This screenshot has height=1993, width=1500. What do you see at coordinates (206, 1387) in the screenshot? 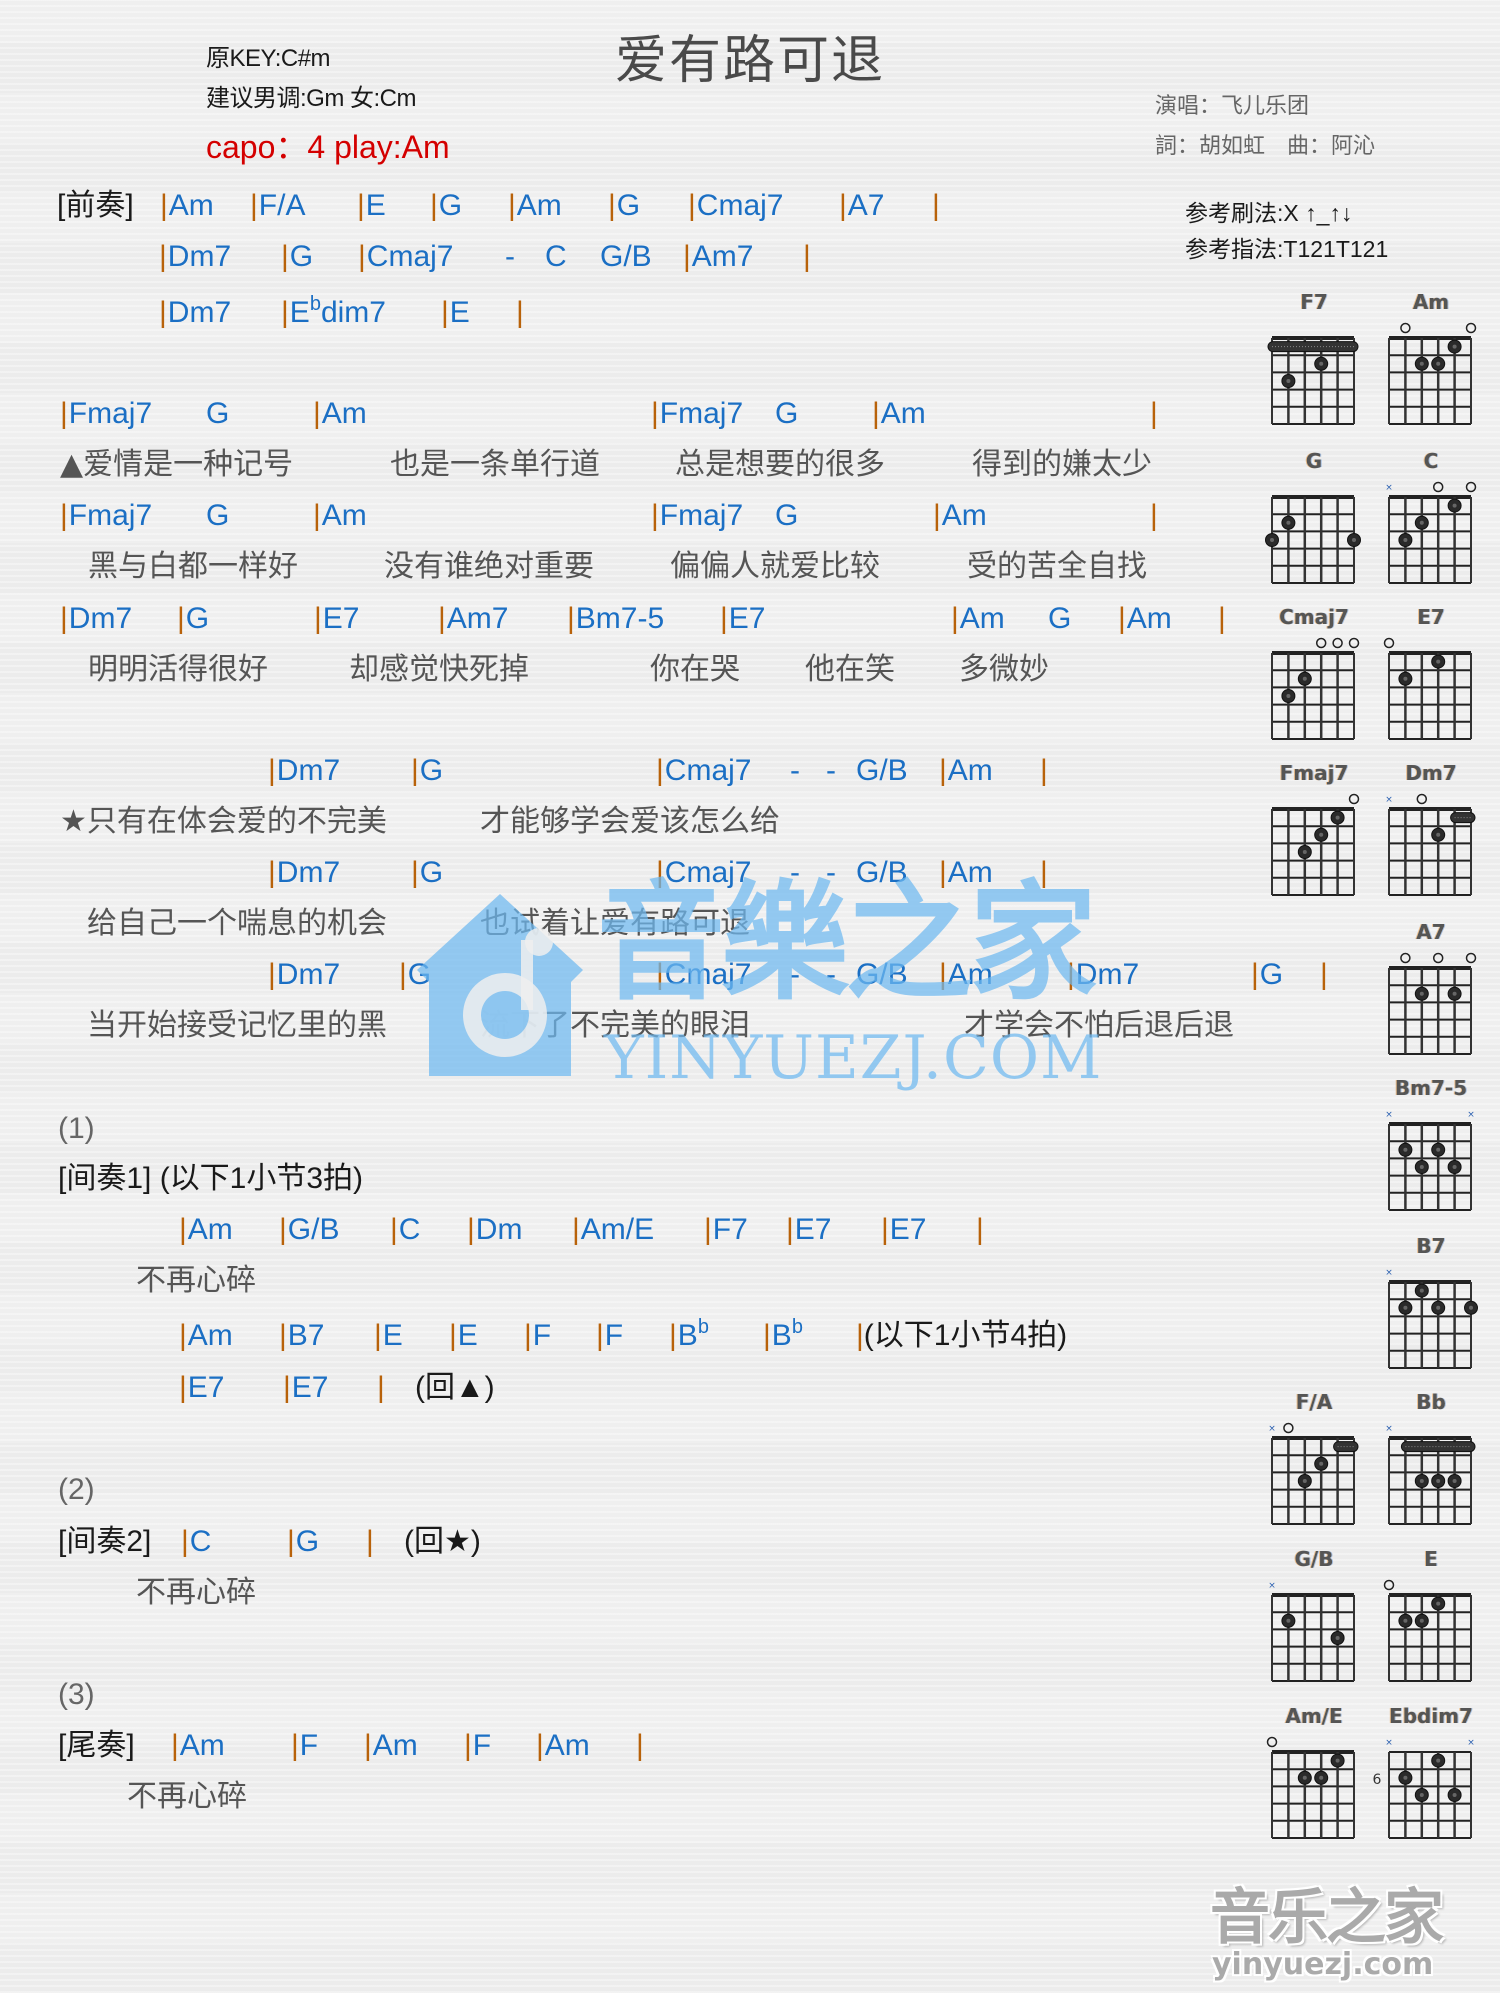
I see `chord-name: E7` at bounding box center [206, 1387].